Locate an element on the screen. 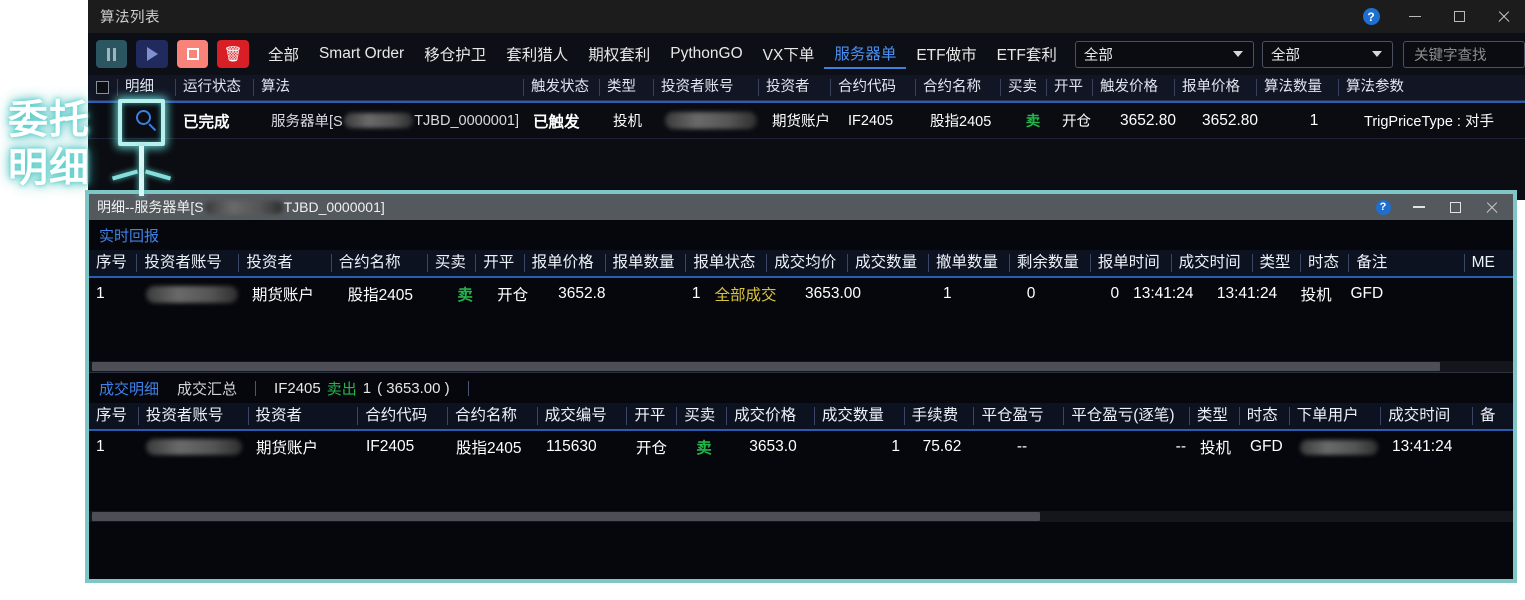 The image size is (1525, 600). cell-investor: 期货账户 is located at coordinates (801, 122).